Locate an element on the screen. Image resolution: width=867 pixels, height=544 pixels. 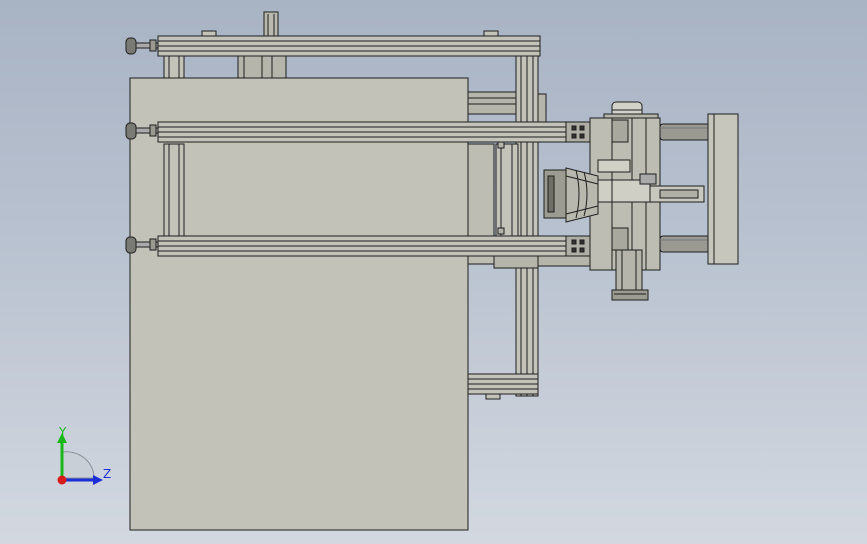
y-axis-label: Y is located at coordinates (62, 432).